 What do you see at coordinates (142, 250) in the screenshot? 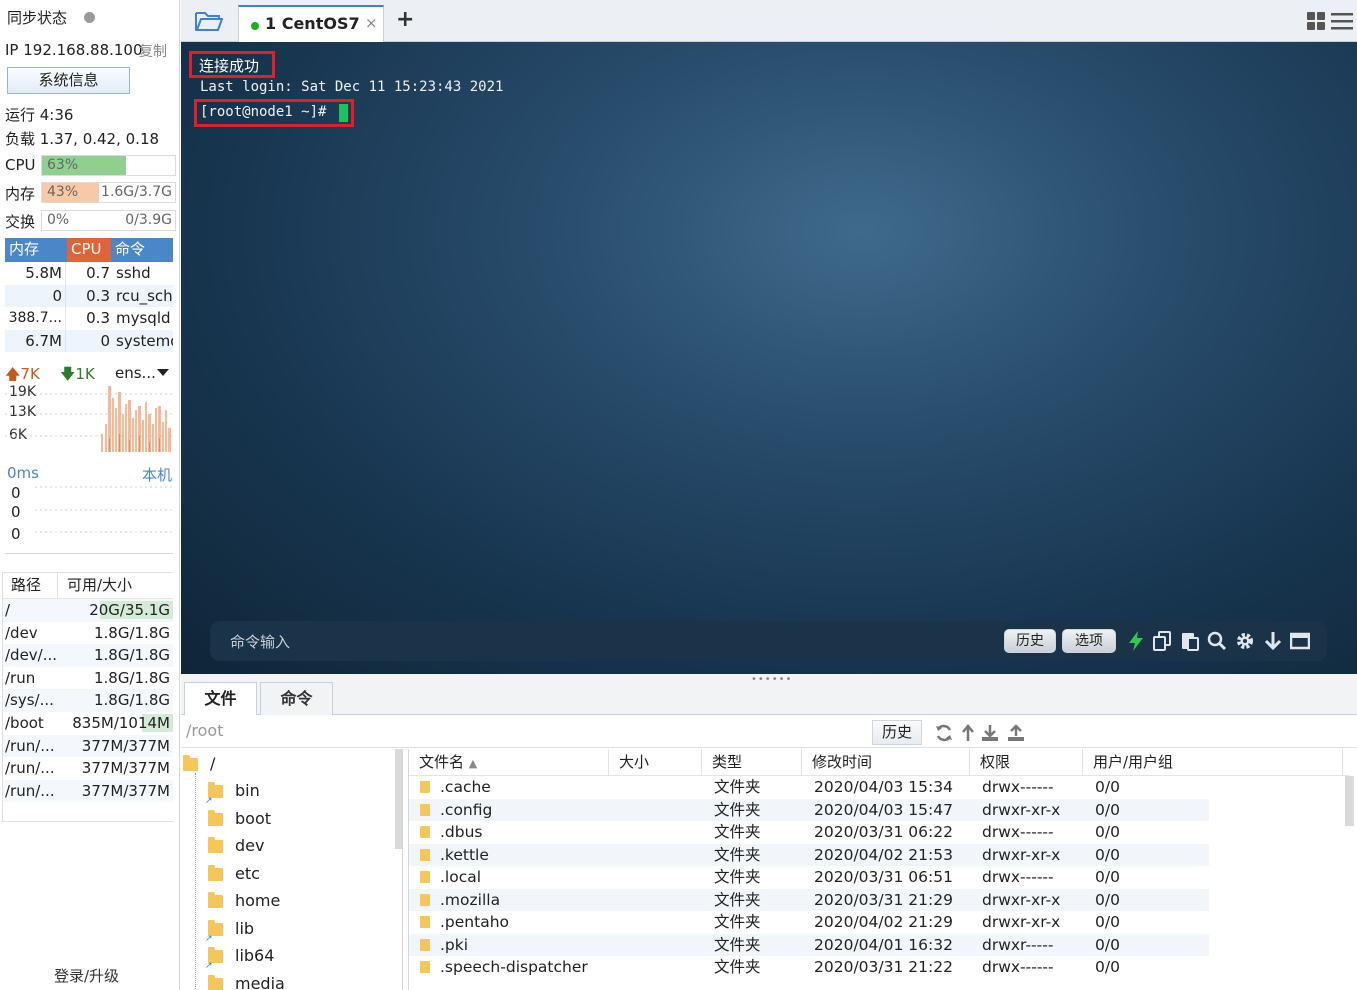
I see `process-sort-command: 命令` at bounding box center [142, 250].